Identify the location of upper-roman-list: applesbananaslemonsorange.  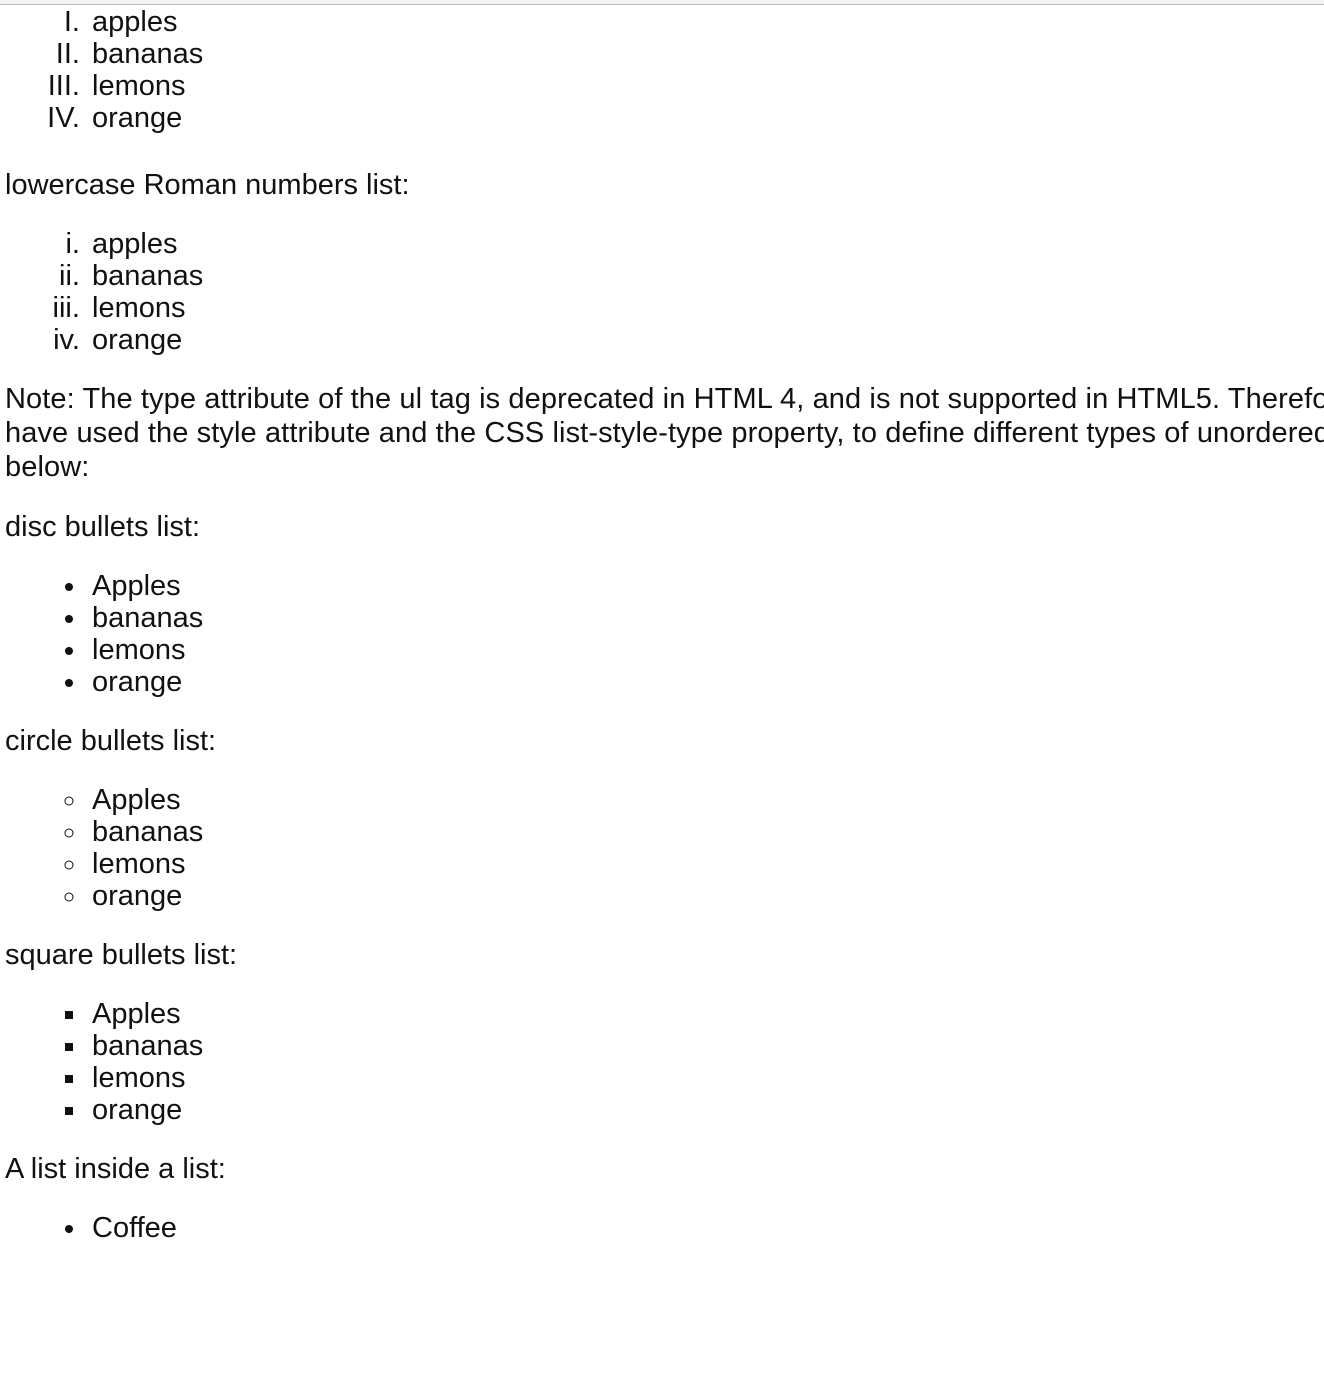
(662, 70).